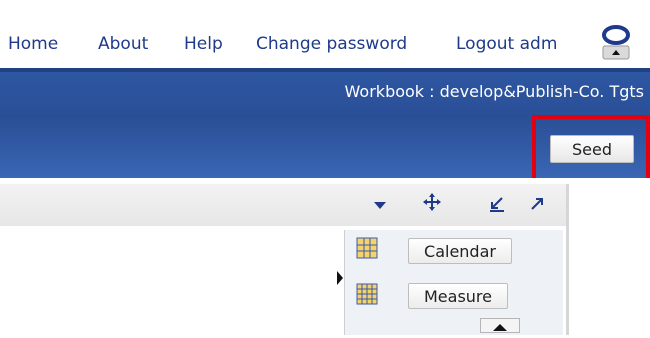  I want to click on dropdown-icon, so click(380, 206).